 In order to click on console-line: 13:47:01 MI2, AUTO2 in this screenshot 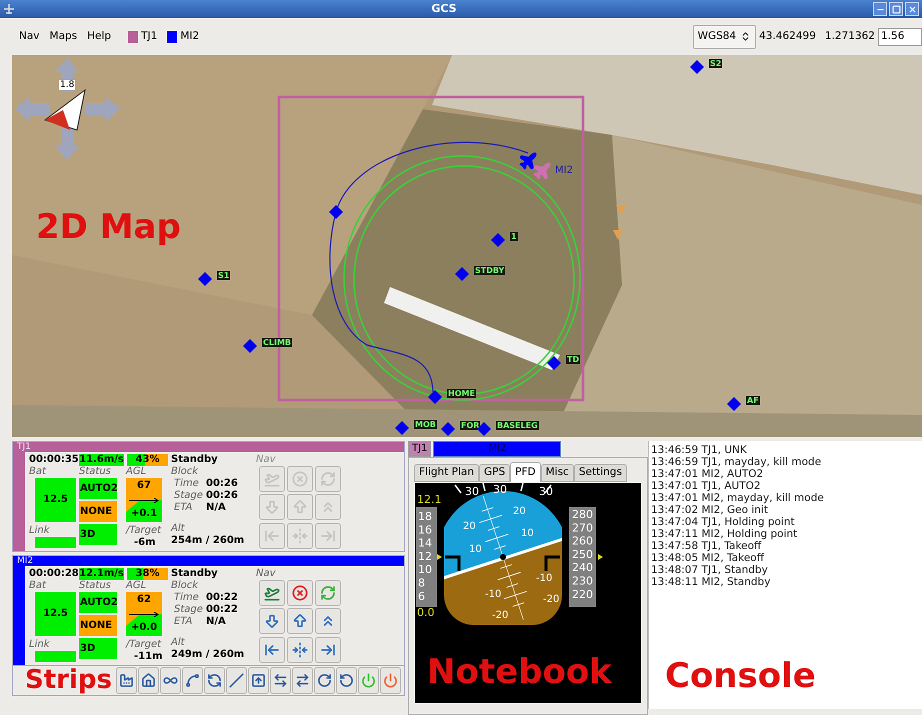, I will do `click(707, 474)`.